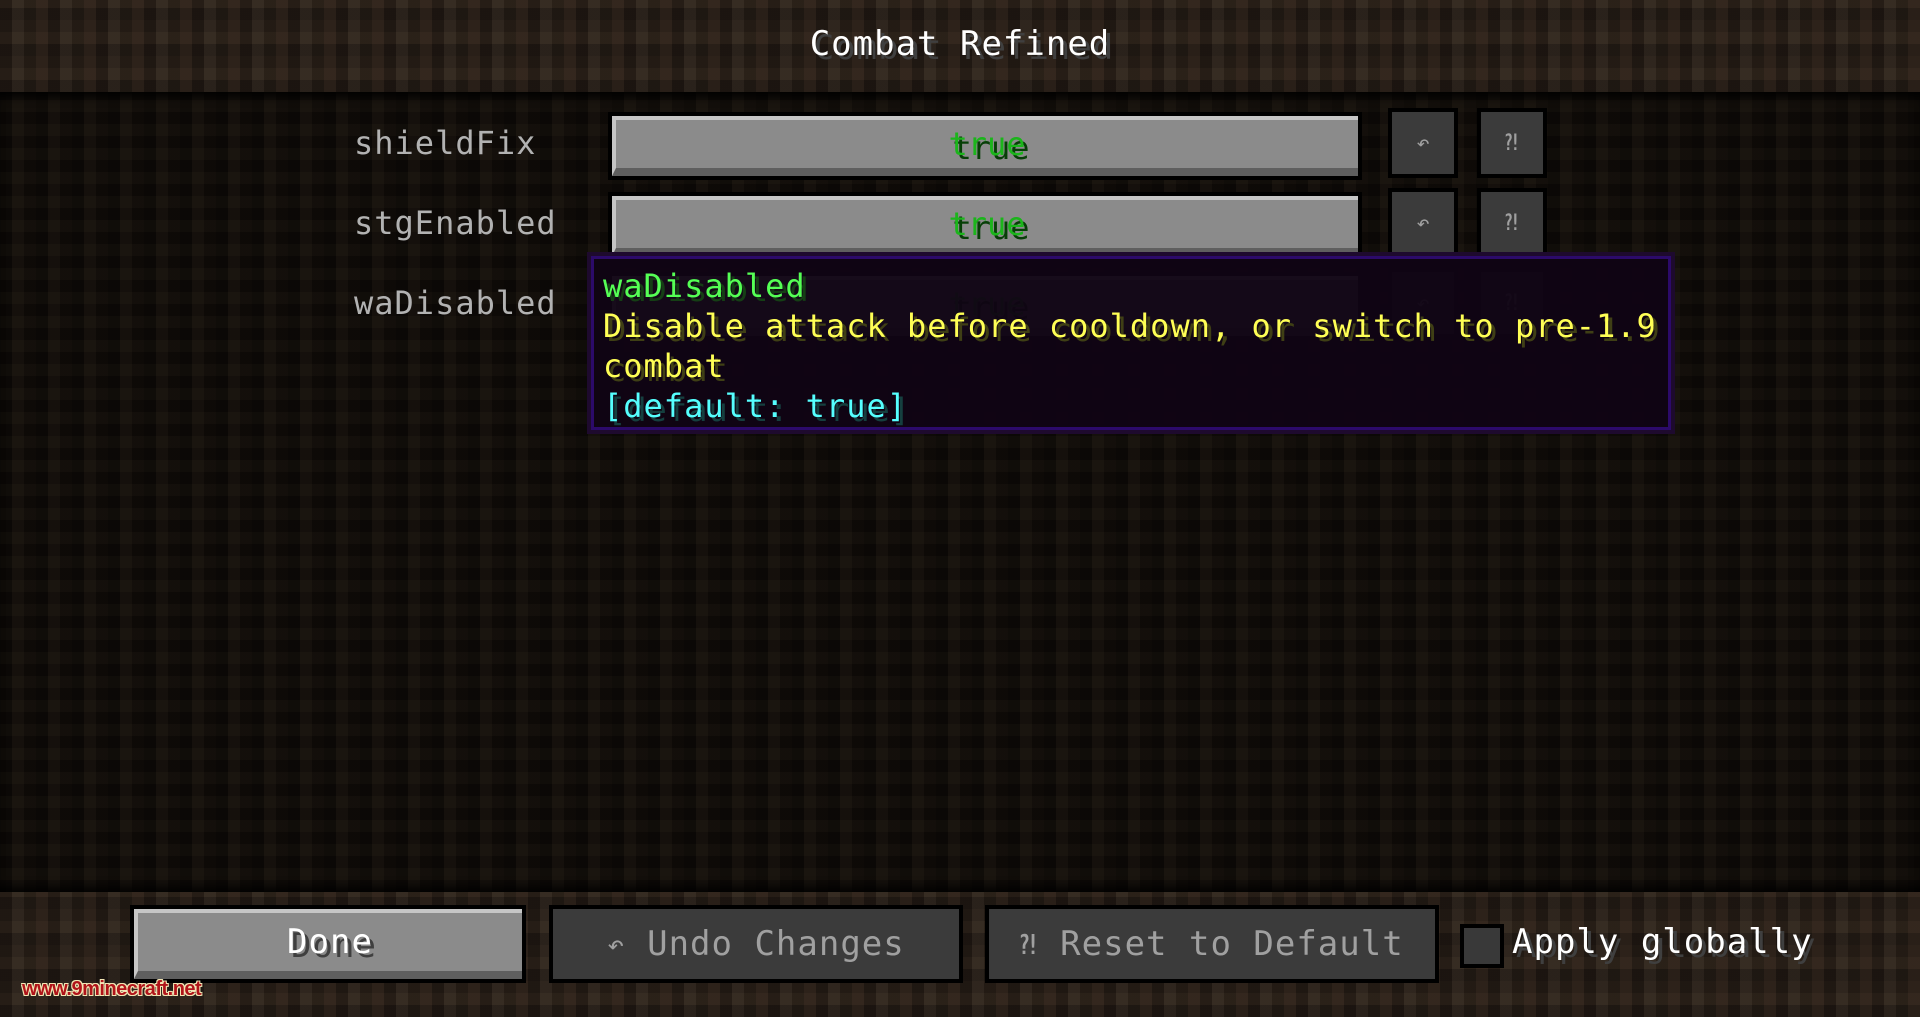  Describe the element at coordinates (1232, 944) in the screenshot. I see `reset-to-default-label: Reset to Default` at that location.